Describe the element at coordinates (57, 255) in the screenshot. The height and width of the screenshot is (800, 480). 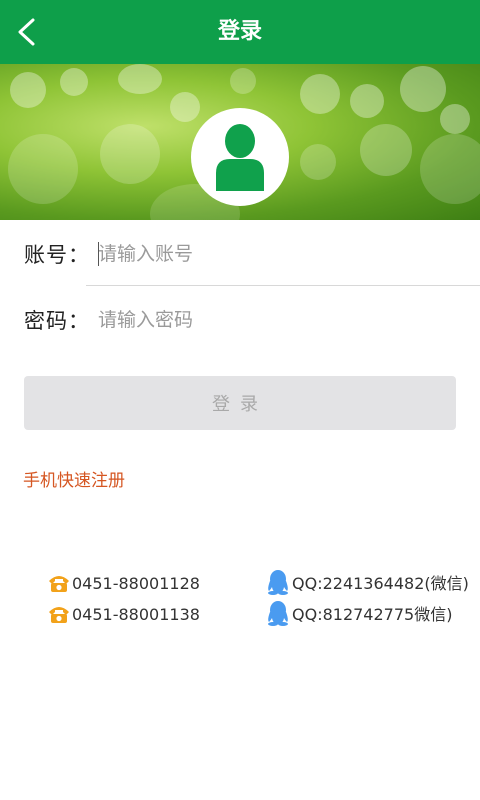
I see `account-label: 账号：` at that location.